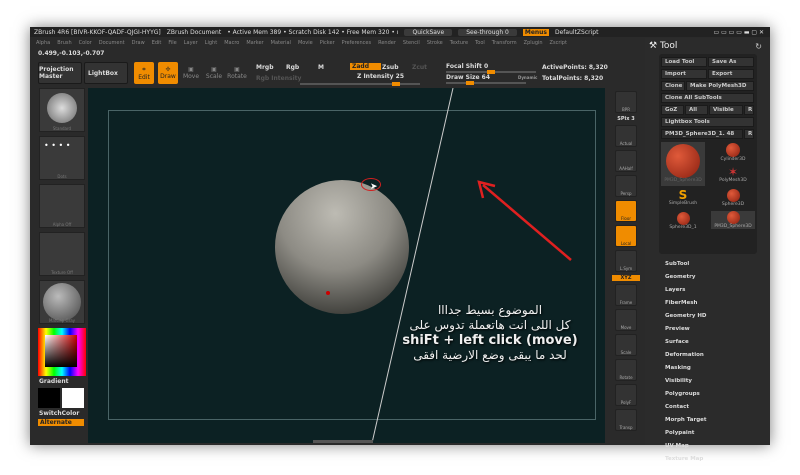 This screenshot has height=475, width=800. Describe the element at coordinates (43, 43) in the screenshot. I see `menu-alpha: Alpha` at that location.